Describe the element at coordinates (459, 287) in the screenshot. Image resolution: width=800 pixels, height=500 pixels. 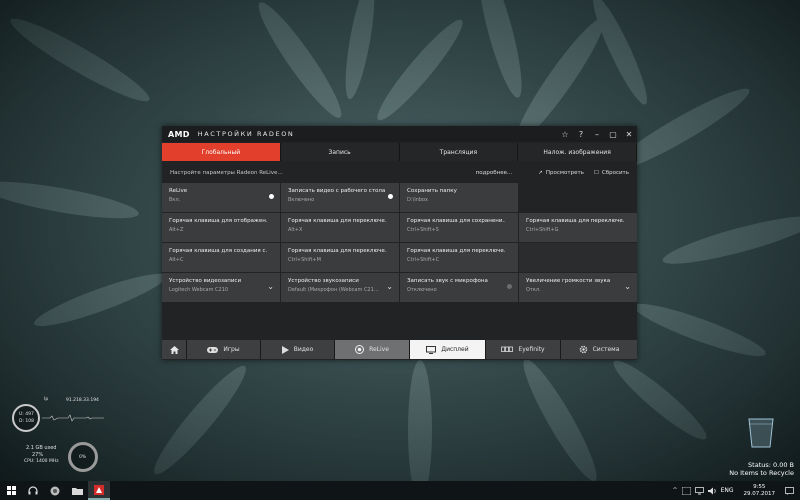
I see `mic-record-toggle-tile: Записать звук с микрофона Отключено` at that location.